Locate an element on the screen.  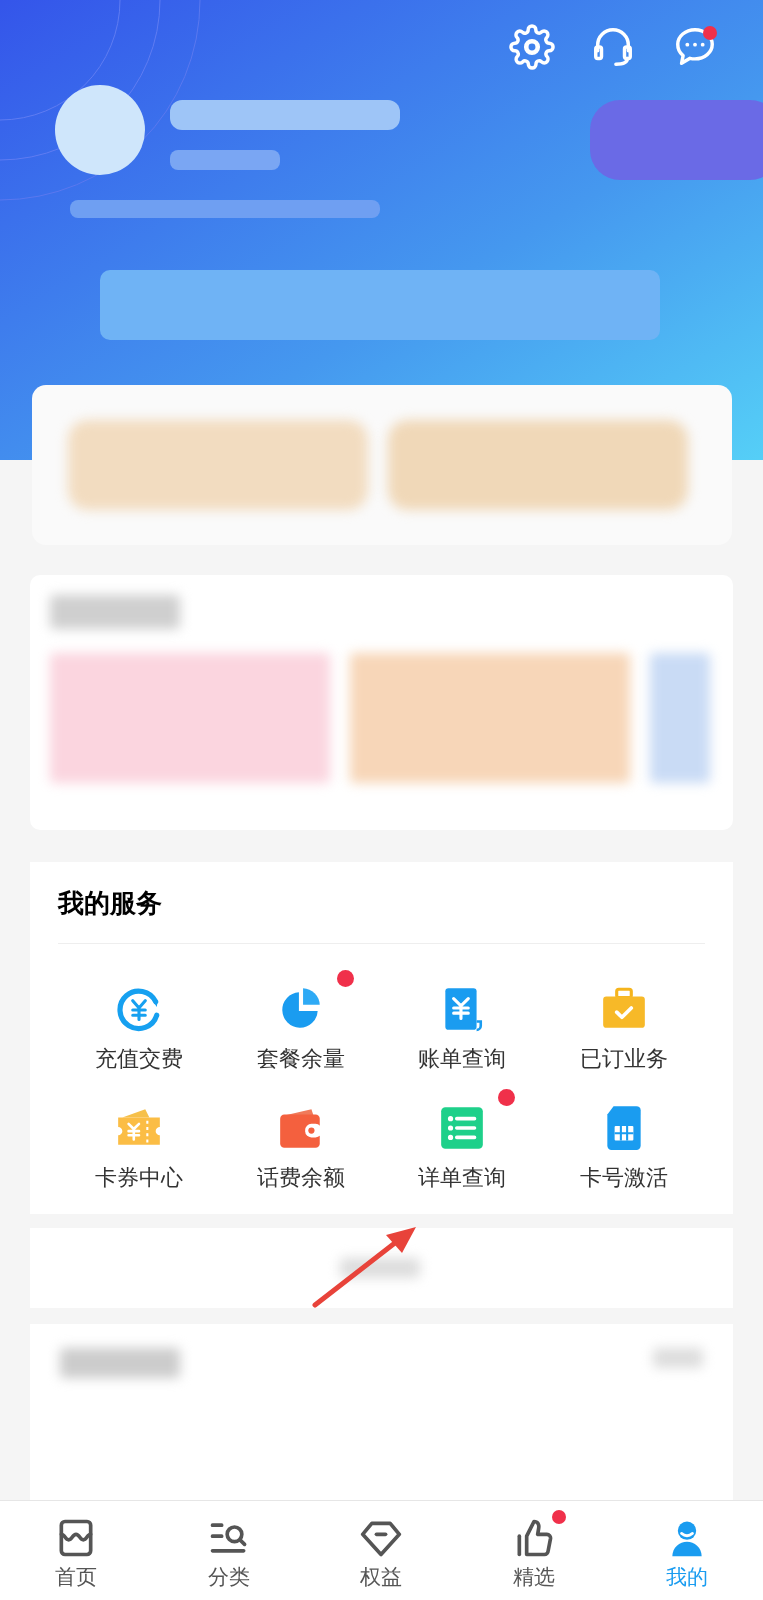
service-item: 卡号激活 is located at coordinates (624, 1141).